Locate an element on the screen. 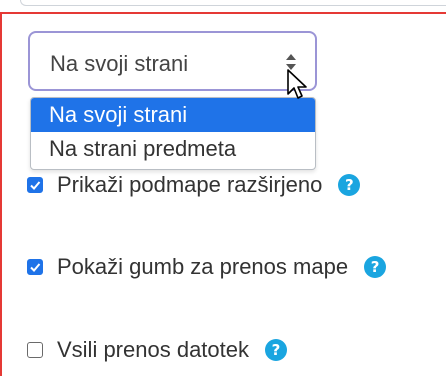  force-file-download-checkbox is located at coordinates (35, 350).